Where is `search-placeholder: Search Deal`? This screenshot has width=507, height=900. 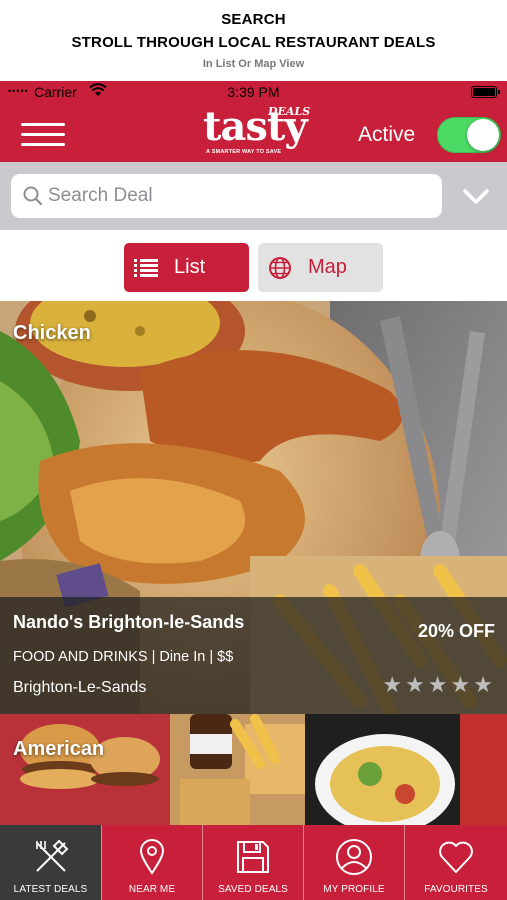 search-placeholder: Search Deal is located at coordinates (100, 195).